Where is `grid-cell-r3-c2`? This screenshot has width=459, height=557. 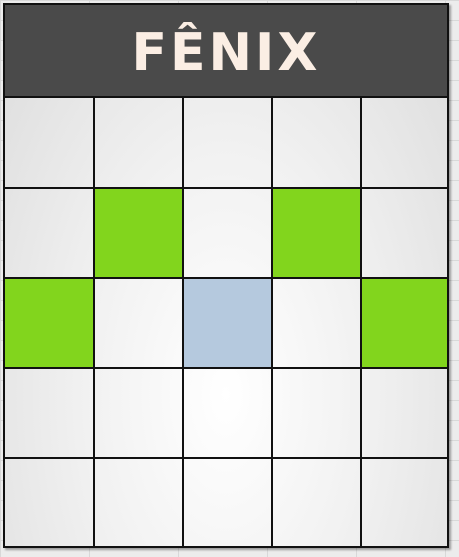
grid-cell-r3-c2 is located at coordinates (138, 323).